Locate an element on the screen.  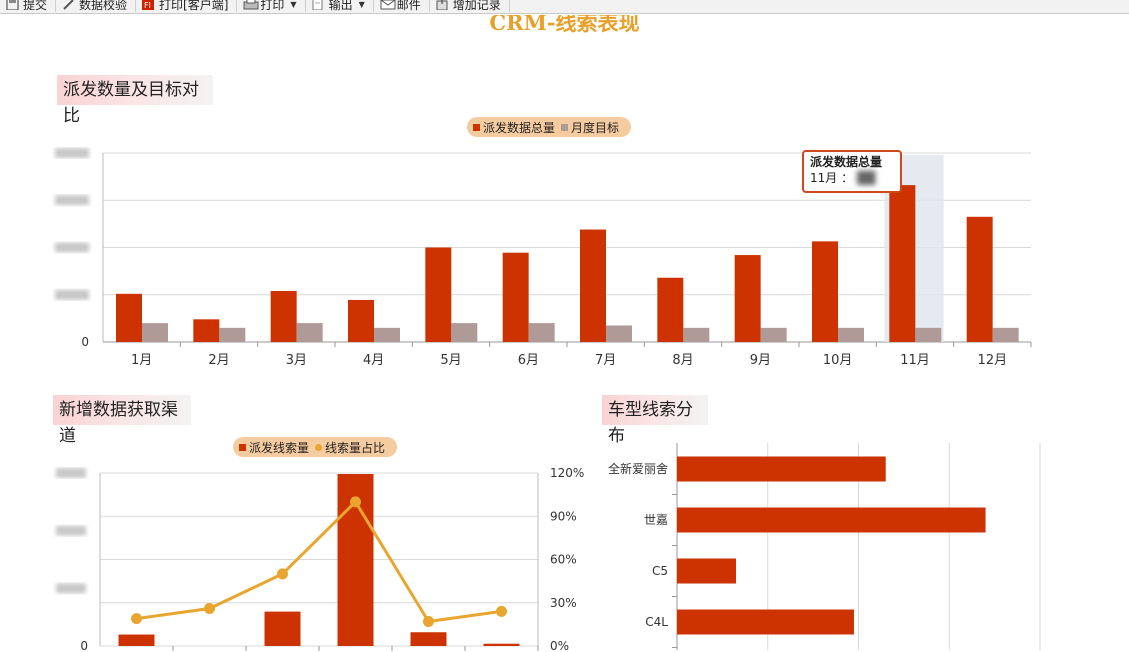
x-tick-label: 9月 is located at coordinates (760, 360).